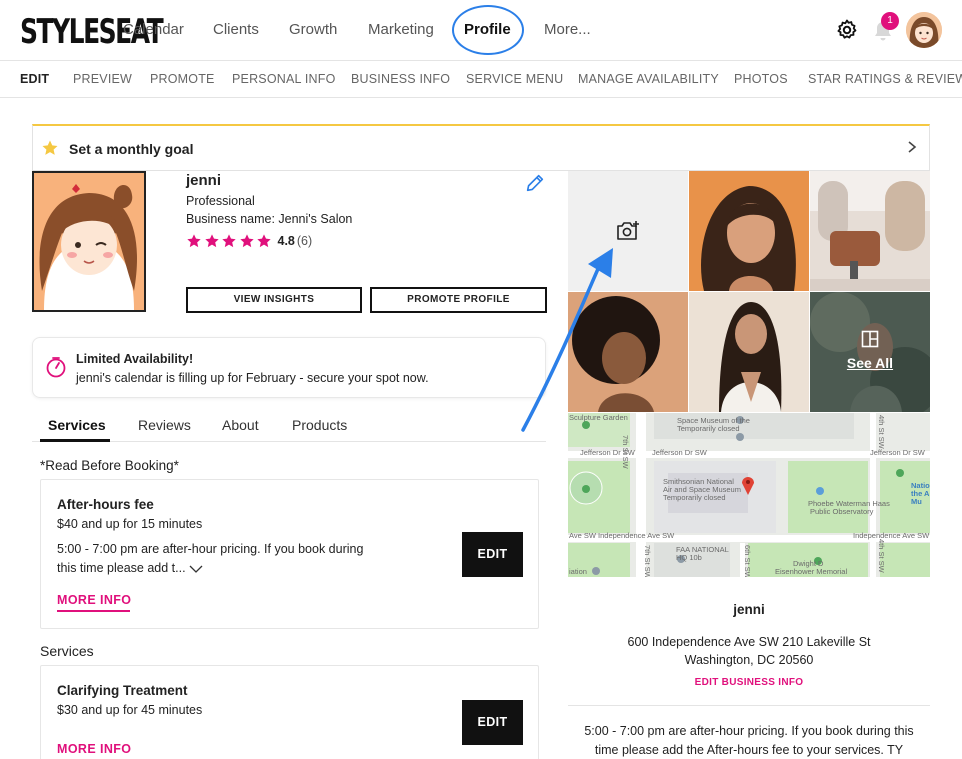  I want to click on address-line: Washington, DC 20560, so click(749, 660).